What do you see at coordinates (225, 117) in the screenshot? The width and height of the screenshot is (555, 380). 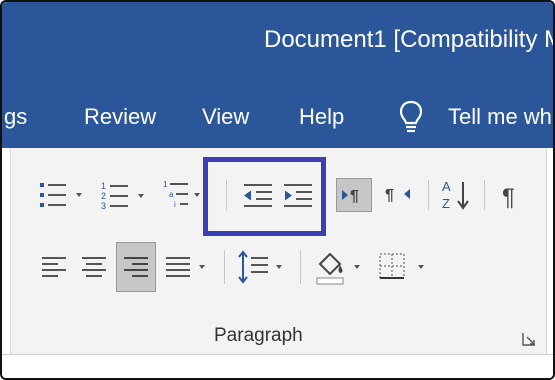 I see `tab-view: View` at bounding box center [225, 117].